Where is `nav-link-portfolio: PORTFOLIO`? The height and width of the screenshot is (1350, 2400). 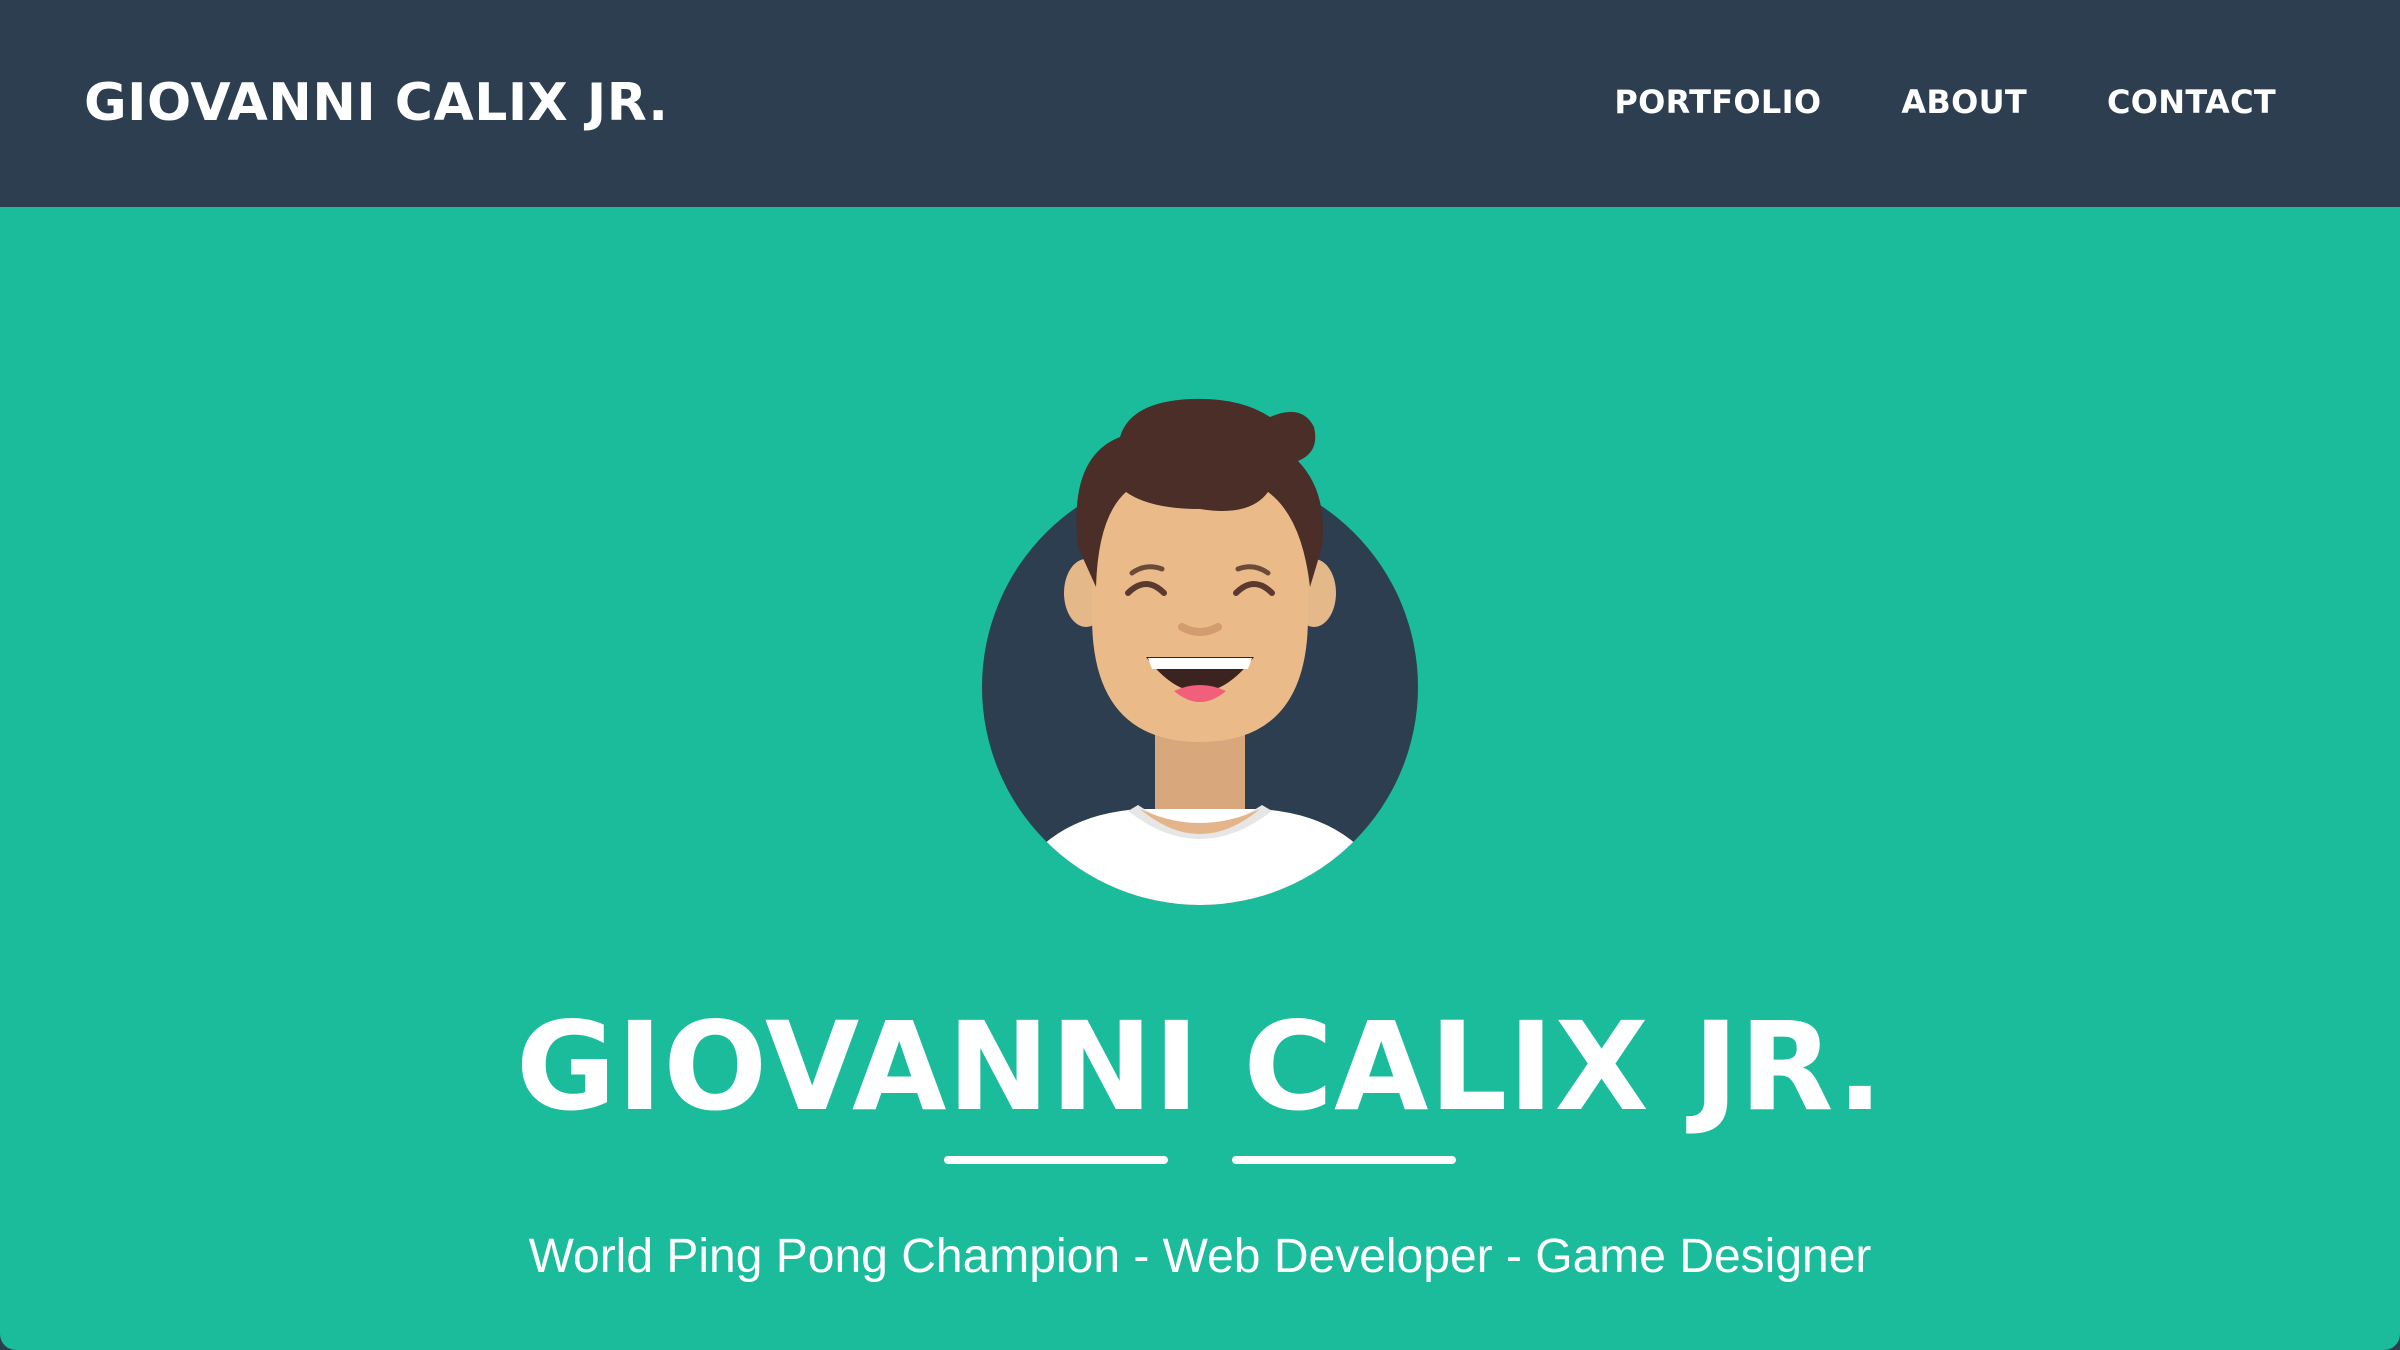
nav-link-portfolio: PORTFOLIO is located at coordinates (1717, 102).